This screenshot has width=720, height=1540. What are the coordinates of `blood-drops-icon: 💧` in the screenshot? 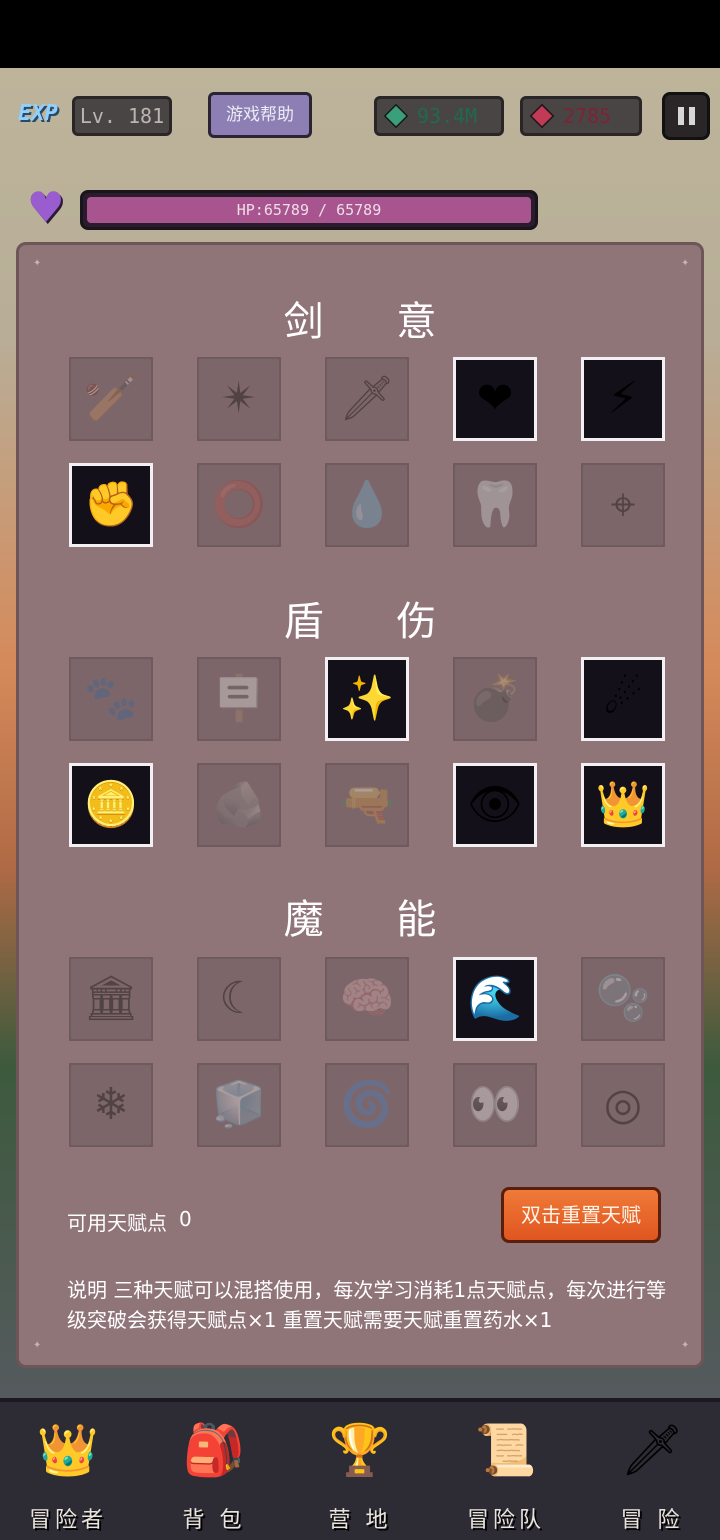 It's located at (367, 504).